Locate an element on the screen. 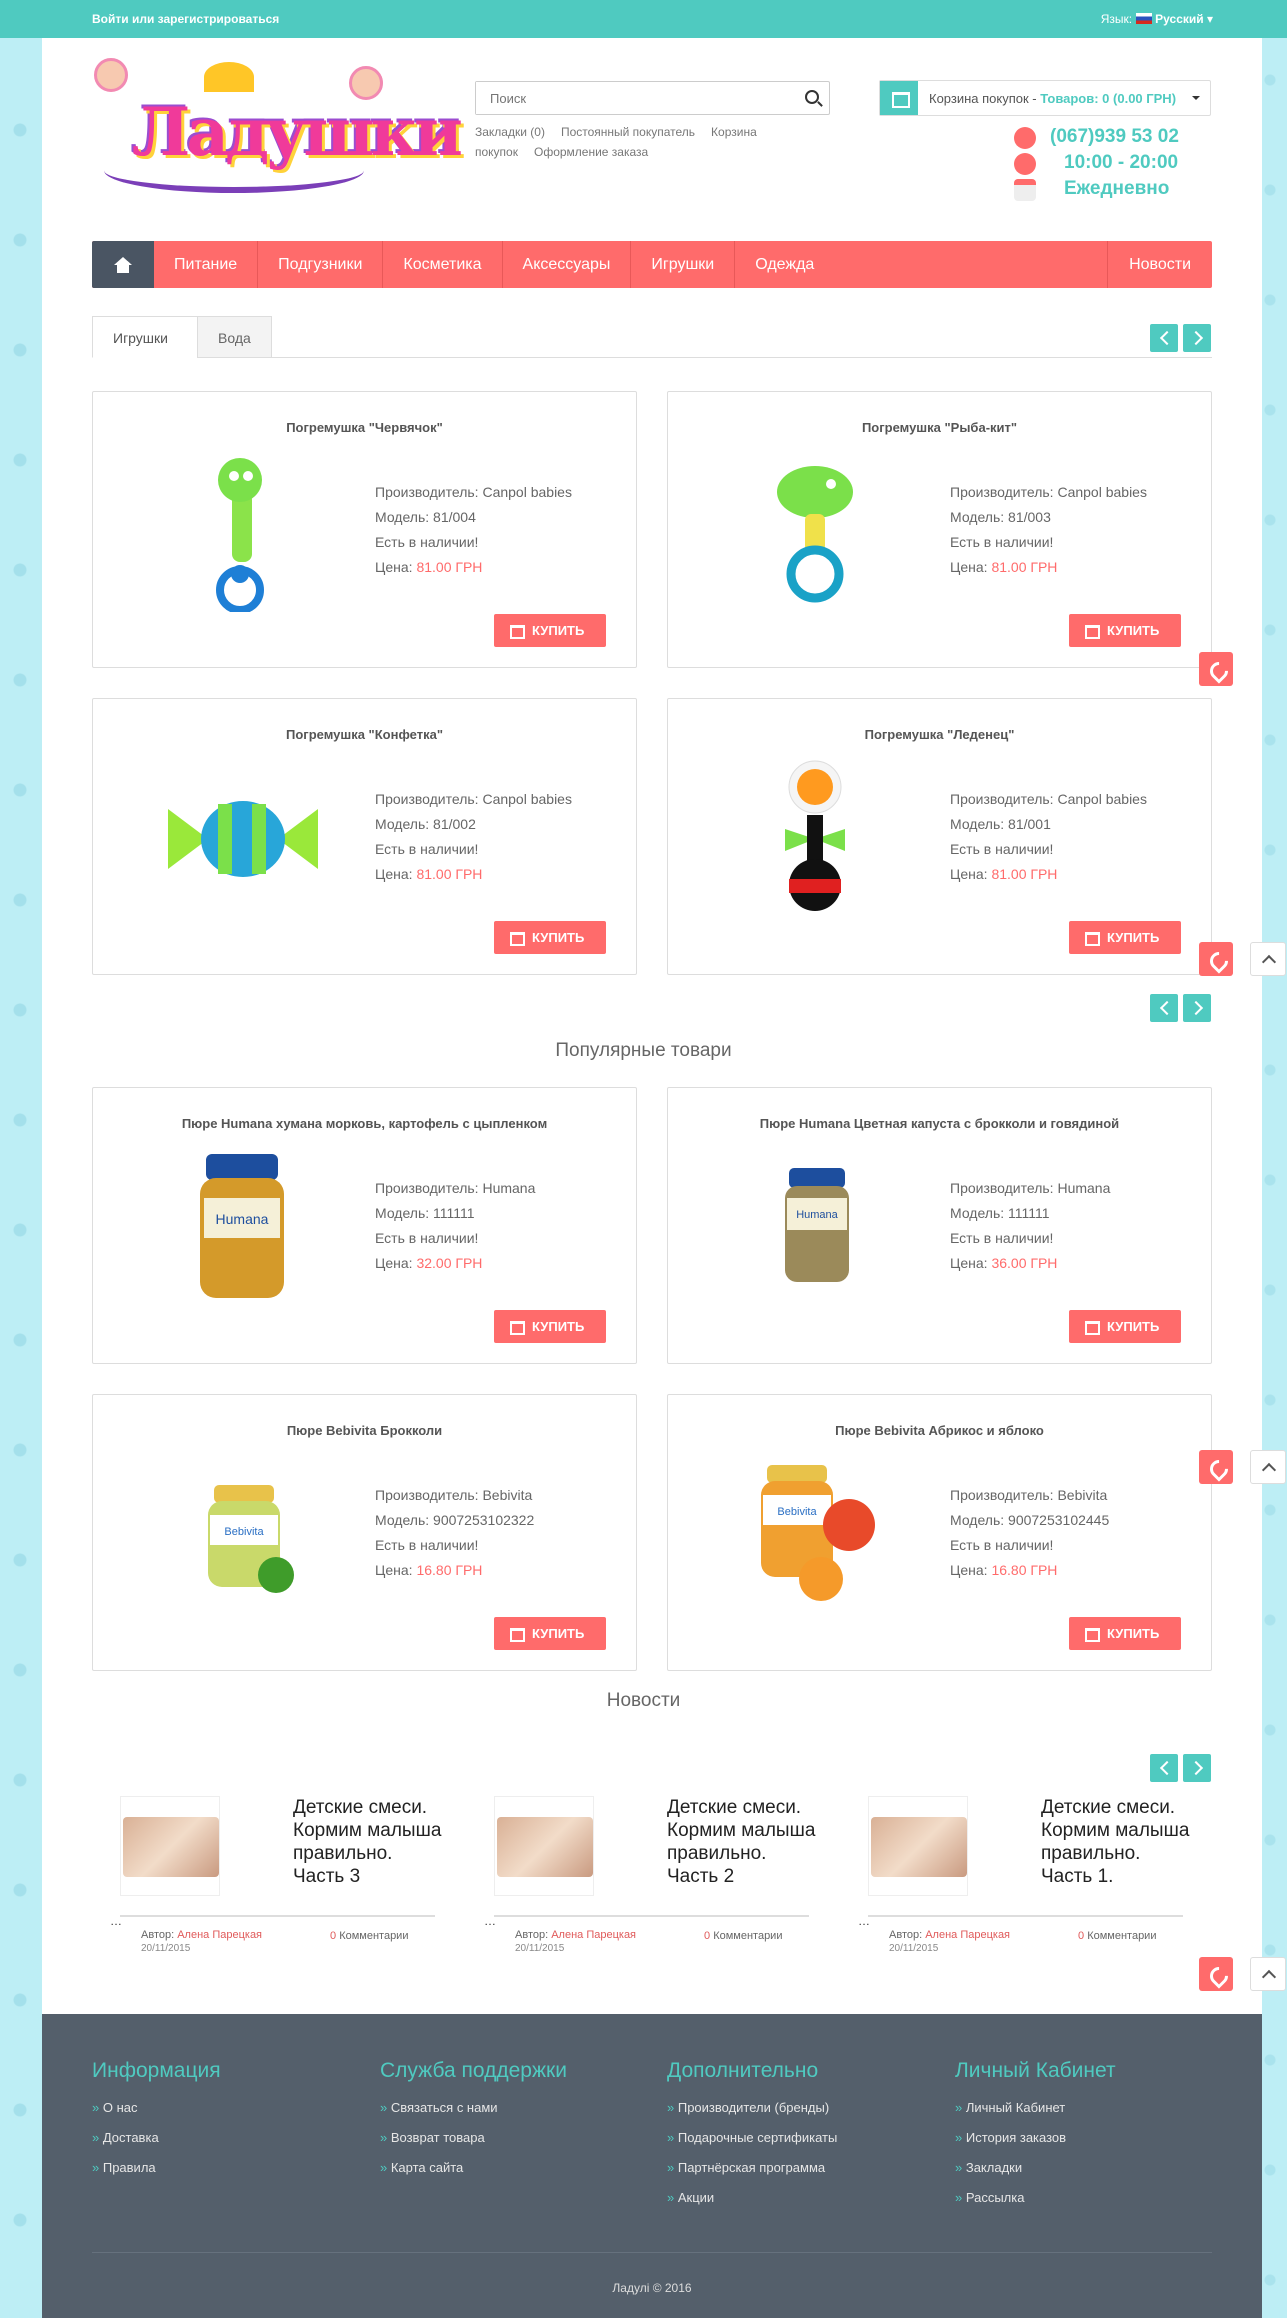 This screenshot has height=2318, width=1287. language-value: Русский is located at coordinates (1179, 19).